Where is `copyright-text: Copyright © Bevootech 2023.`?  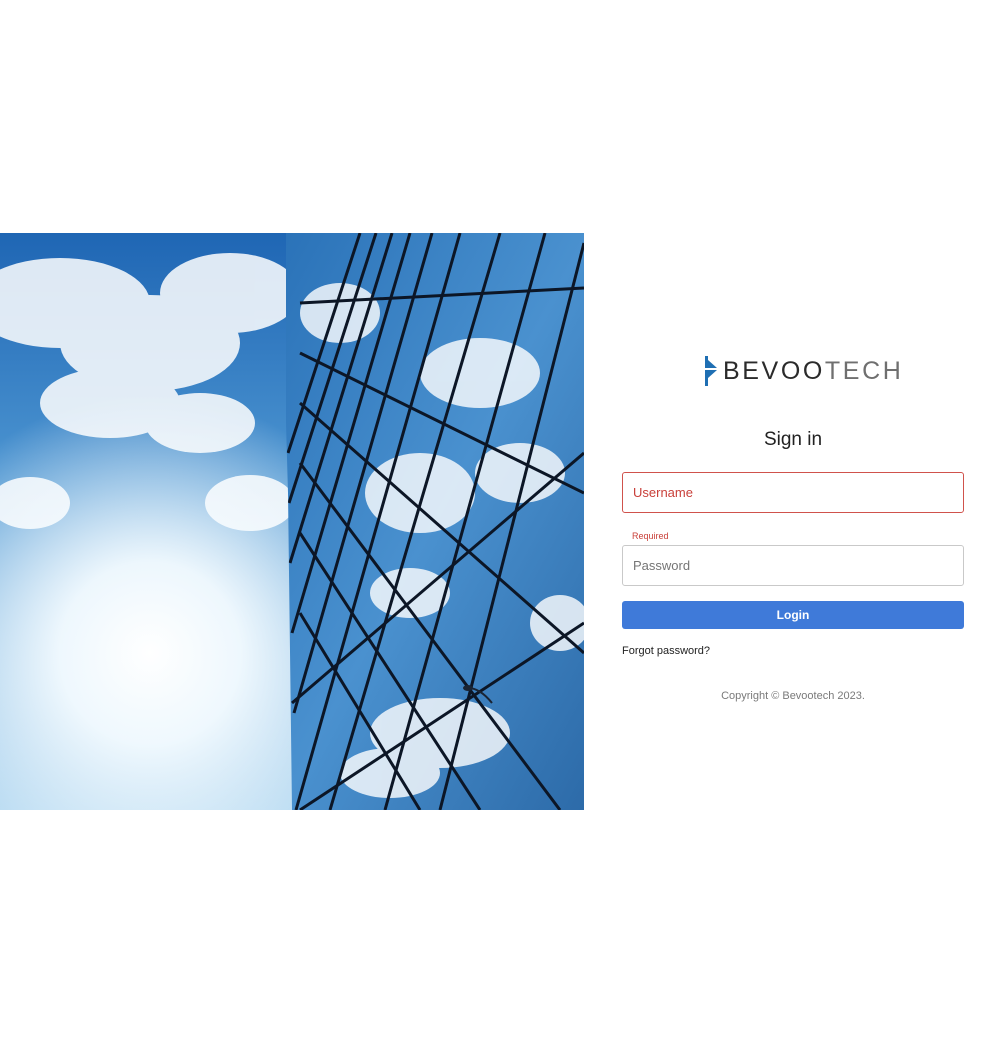
copyright-text: Copyright © Bevootech 2023. is located at coordinates (793, 696).